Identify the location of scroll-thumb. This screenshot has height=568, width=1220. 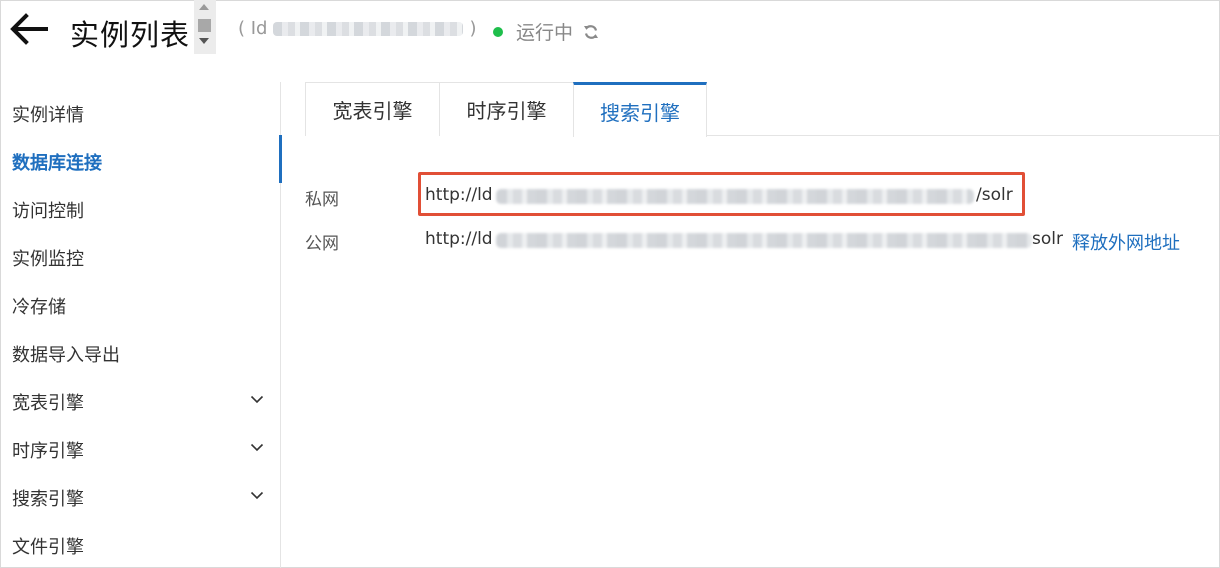
(204, 25).